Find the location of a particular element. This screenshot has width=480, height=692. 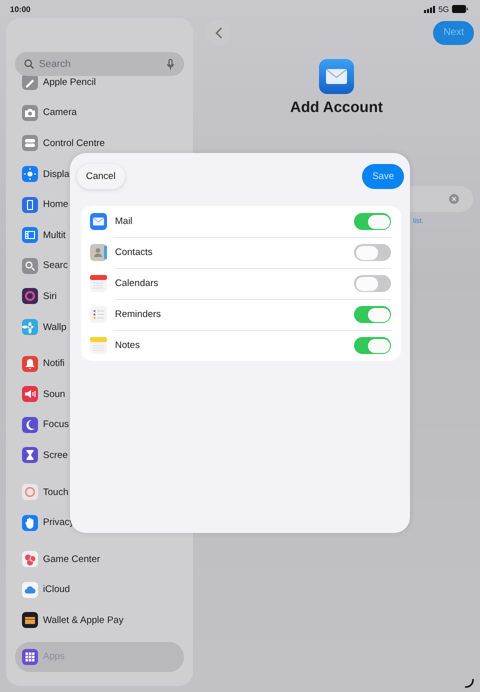

status-time: 10:00 is located at coordinates (20, 9).